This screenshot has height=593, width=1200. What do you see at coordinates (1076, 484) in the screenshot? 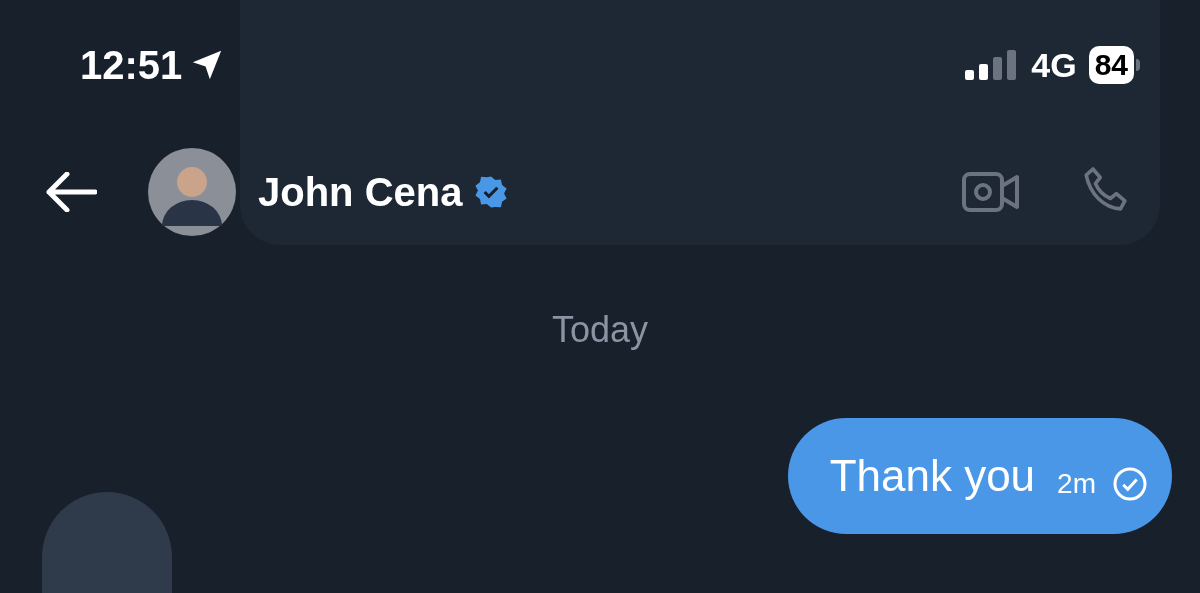
I see `message-time: 2m` at bounding box center [1076, 484].